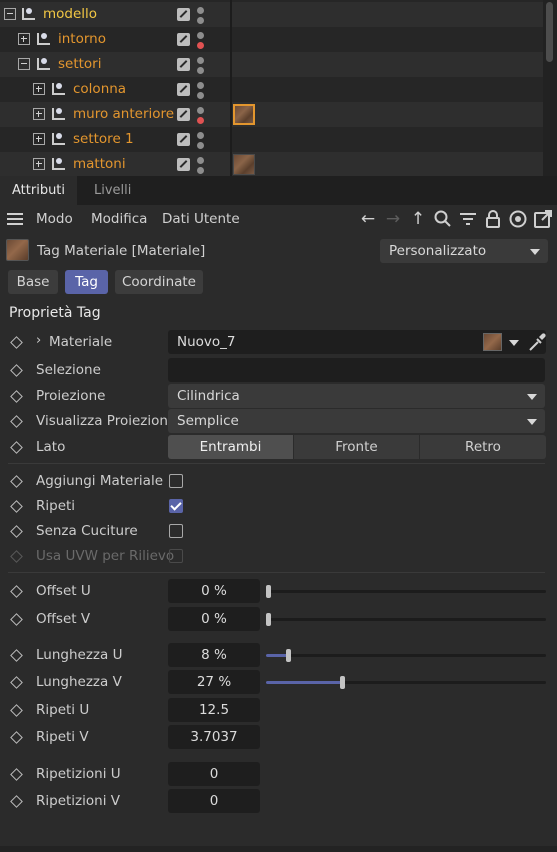 The width and height of the screenshot is (557, 852). What do you see at coordinates (278, 139) in the screenshot?
I see `tree-row: settore 1` at bounding box center [278, 139].